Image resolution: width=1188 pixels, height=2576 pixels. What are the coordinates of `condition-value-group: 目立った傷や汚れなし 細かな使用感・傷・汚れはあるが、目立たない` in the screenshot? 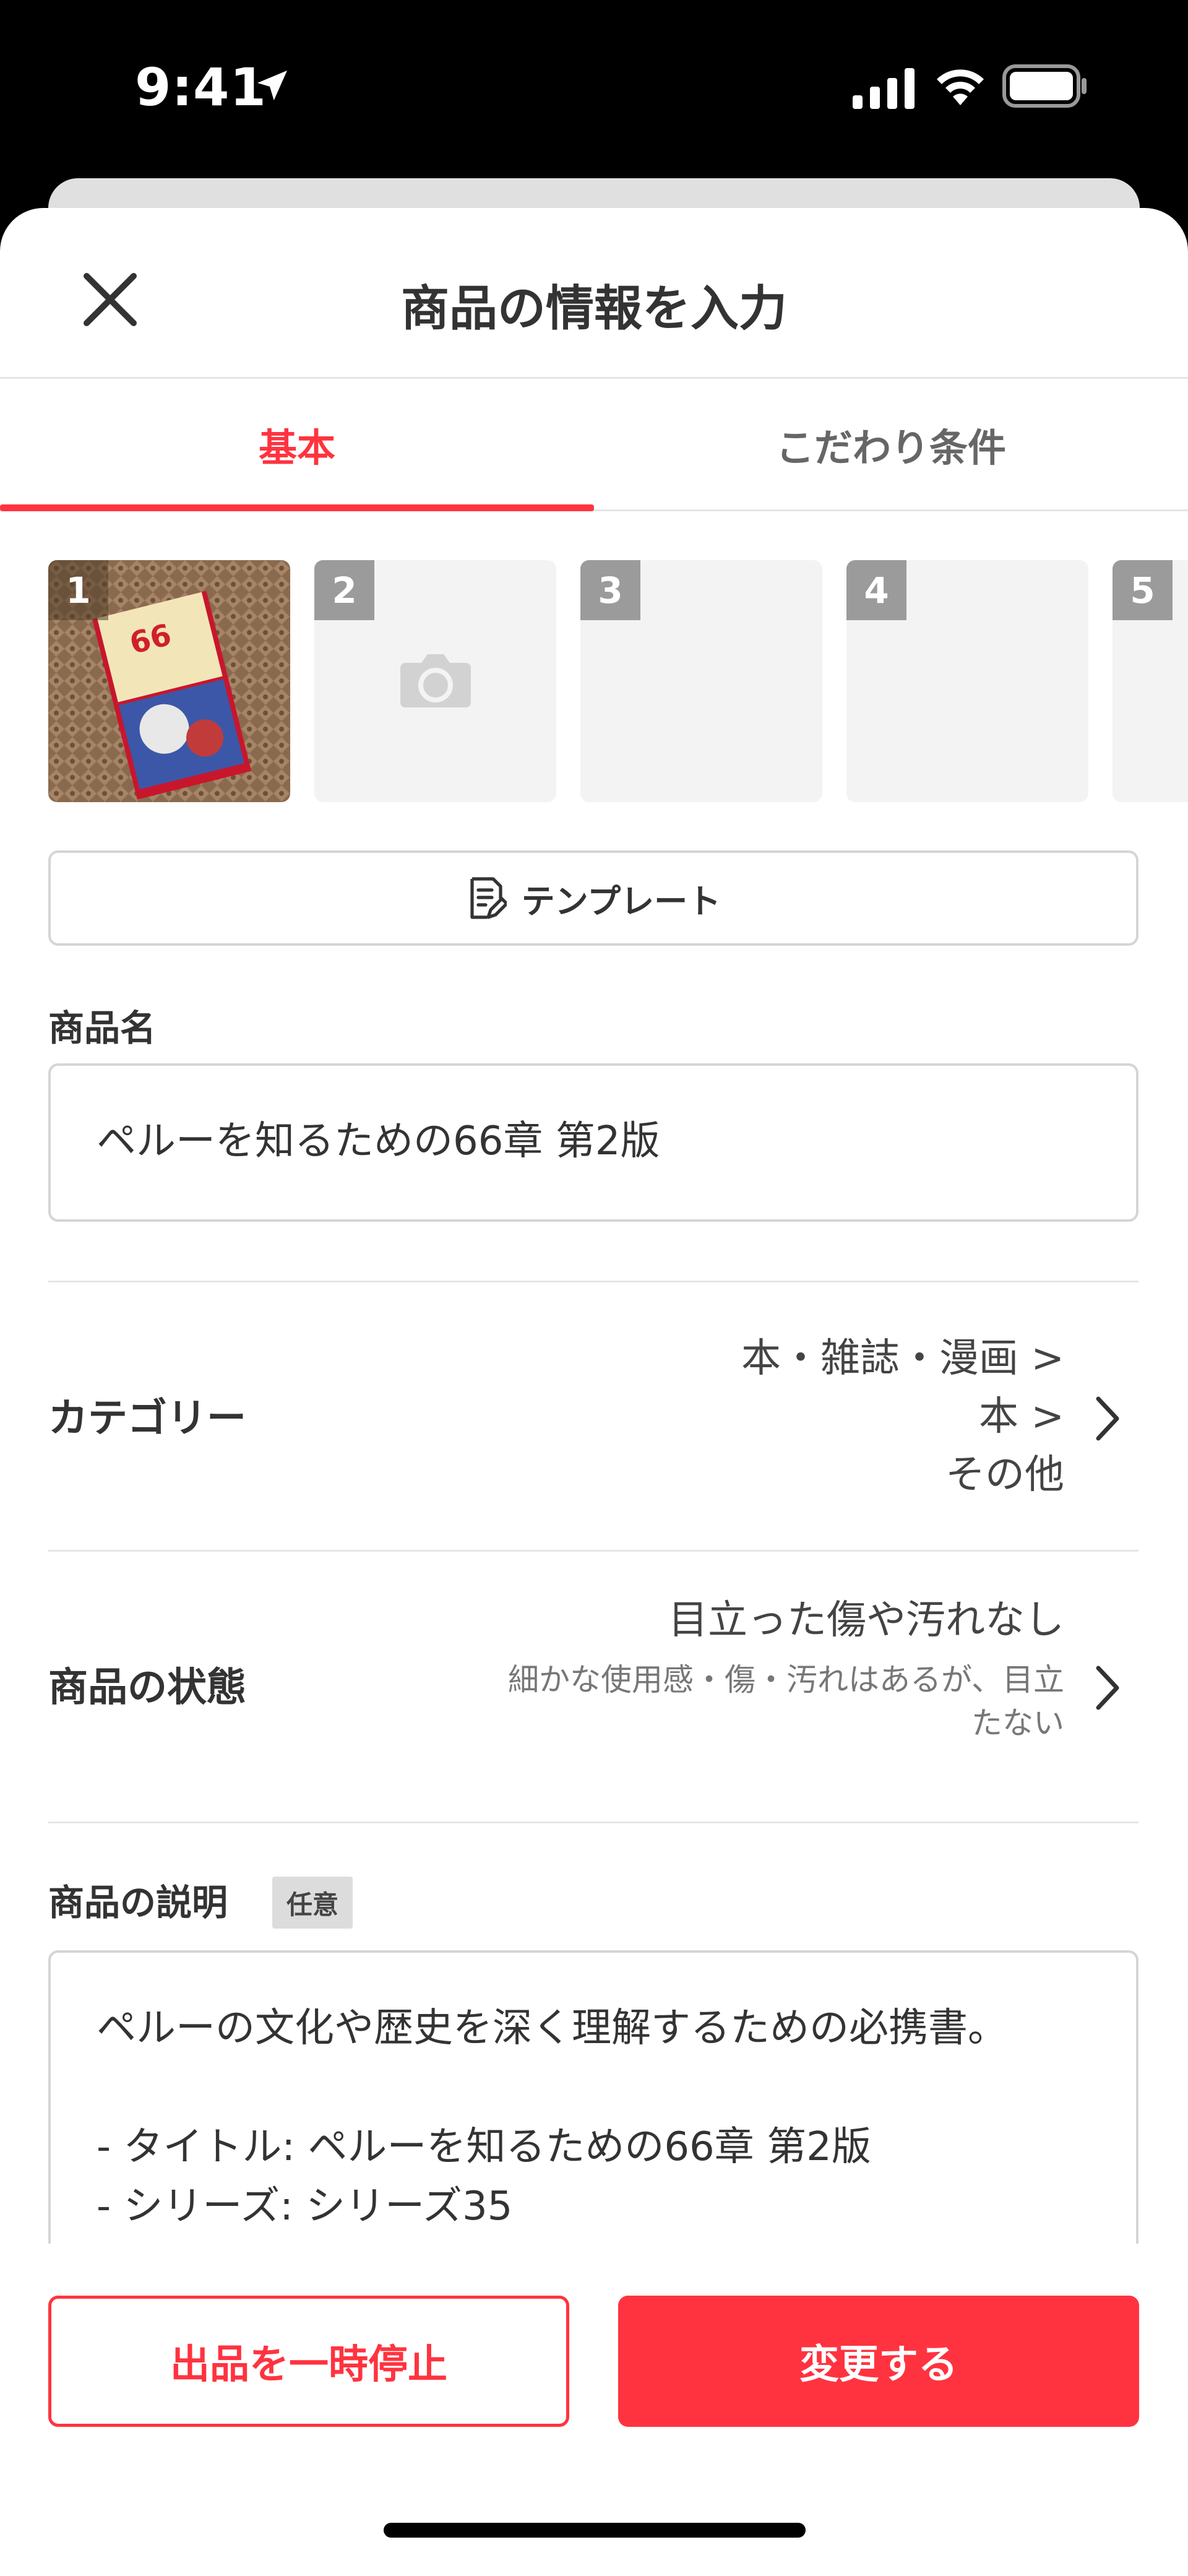 It's located at (755, 1668).